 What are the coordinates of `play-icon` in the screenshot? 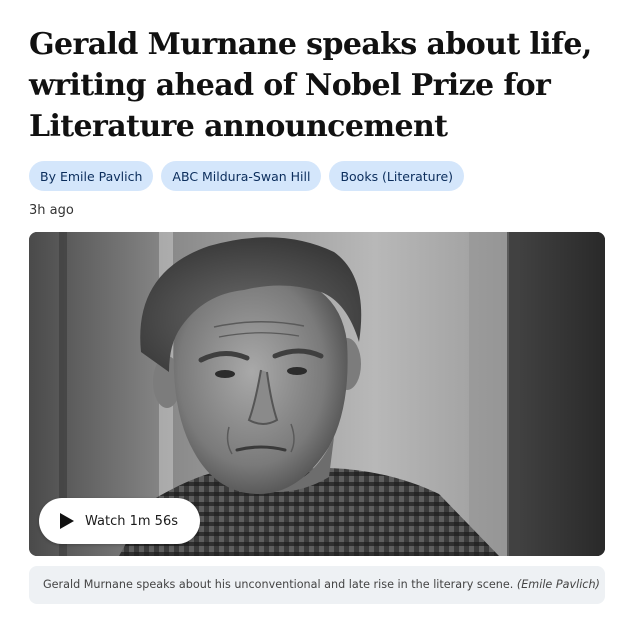 It's located at (67, 521).